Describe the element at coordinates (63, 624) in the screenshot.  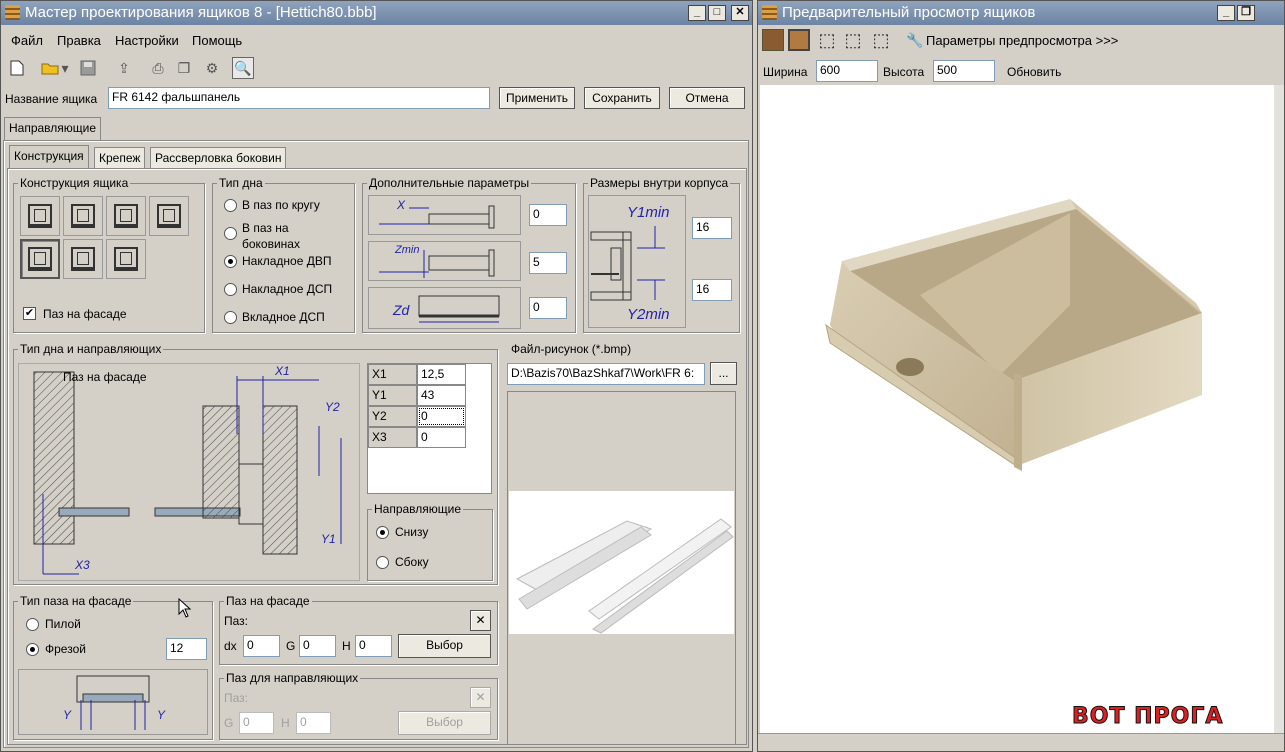
I see `groove-saw-label: Пилой` at that location.